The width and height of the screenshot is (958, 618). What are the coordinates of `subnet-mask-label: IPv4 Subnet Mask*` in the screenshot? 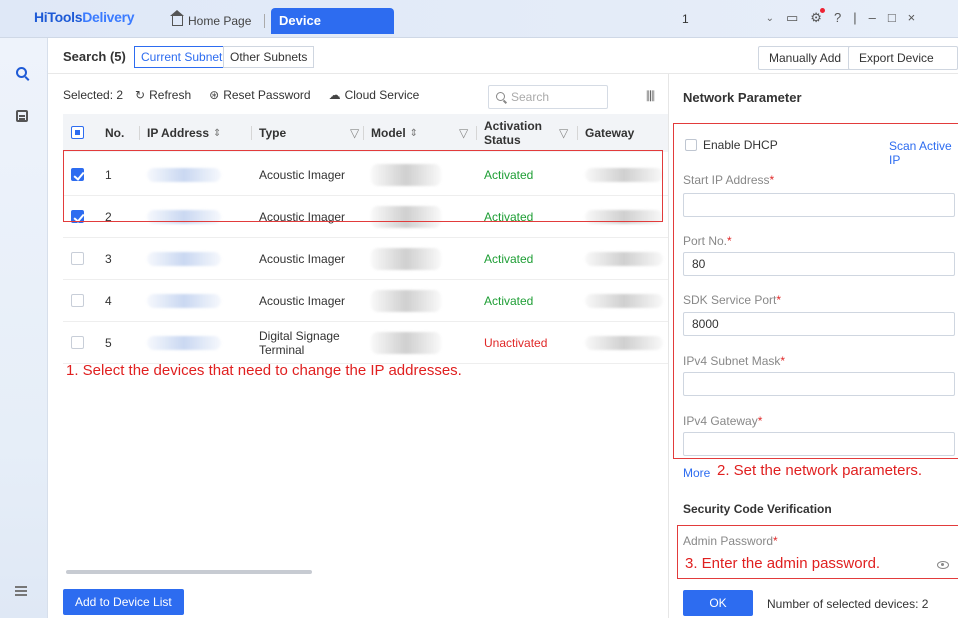 It's located at (734, 361).